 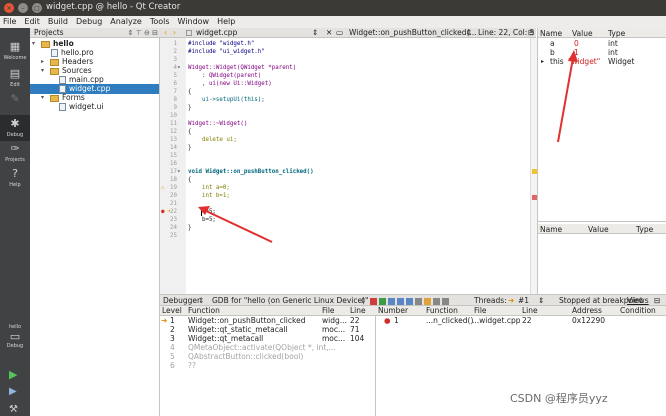 I want to click on file-dropdown-icon: ⇕, so click(x=315, y=32).